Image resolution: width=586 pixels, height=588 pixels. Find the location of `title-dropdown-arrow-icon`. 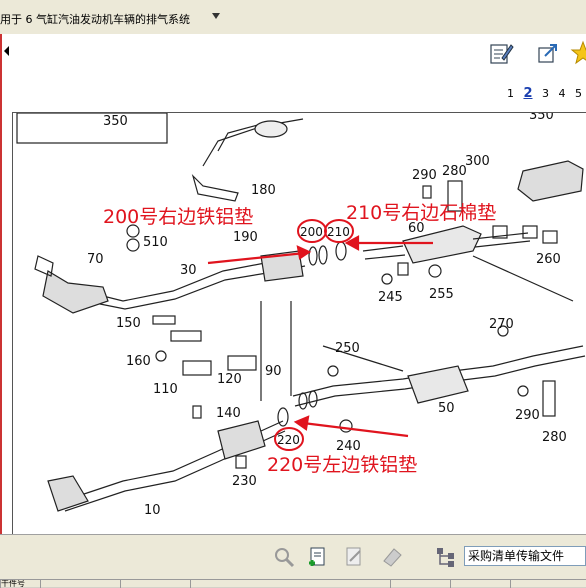

title-dropdown-arrow-icon is located at coordinates (216, 16).